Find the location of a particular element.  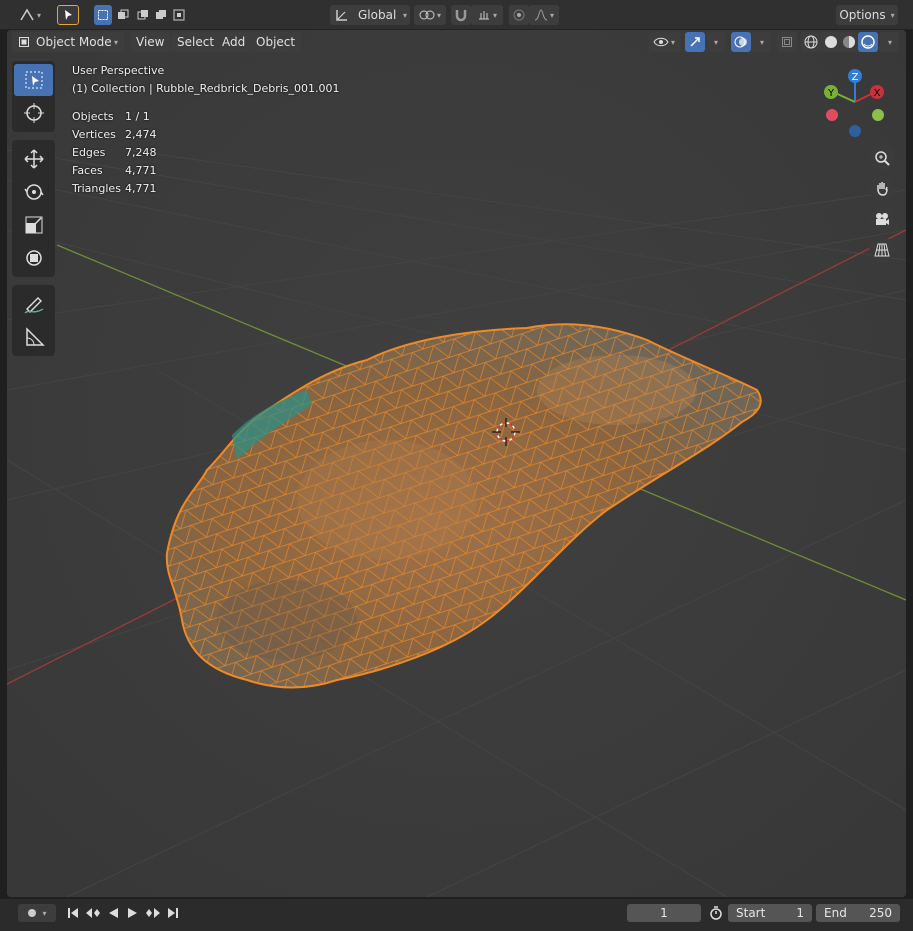

select-subtract-button is located at coordinates (143, 15).